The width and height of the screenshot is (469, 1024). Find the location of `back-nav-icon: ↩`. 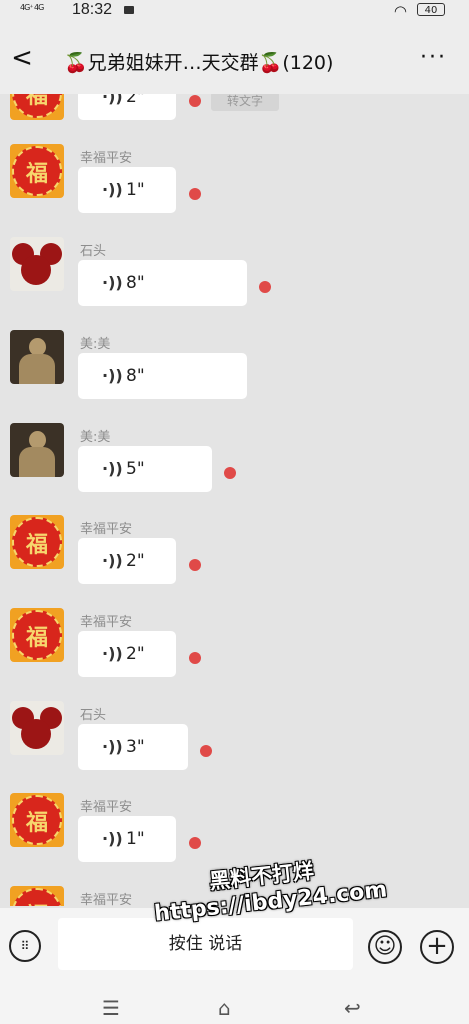

back-nav-icon: ↩ is located at coordinates (352, 1008).